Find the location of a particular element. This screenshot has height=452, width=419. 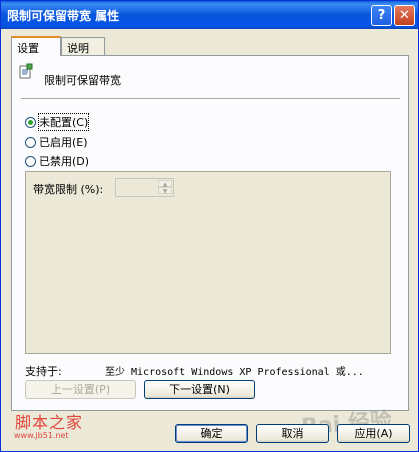

spinner-up-icon: ▲ is located at coordinates (165, 184).